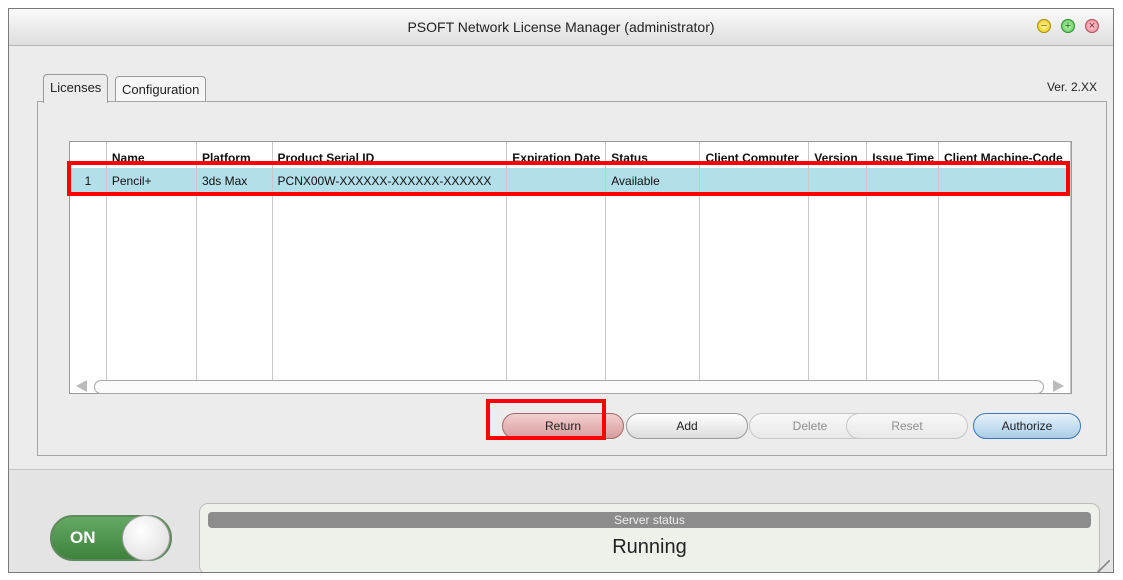 Image resolution: width=1123 pixels, height=580 pixels. What do you see at coordinates (1027, 426) in the screenshot?
I see `authorize-button: Authorize` at bounding box center [1027, 426].